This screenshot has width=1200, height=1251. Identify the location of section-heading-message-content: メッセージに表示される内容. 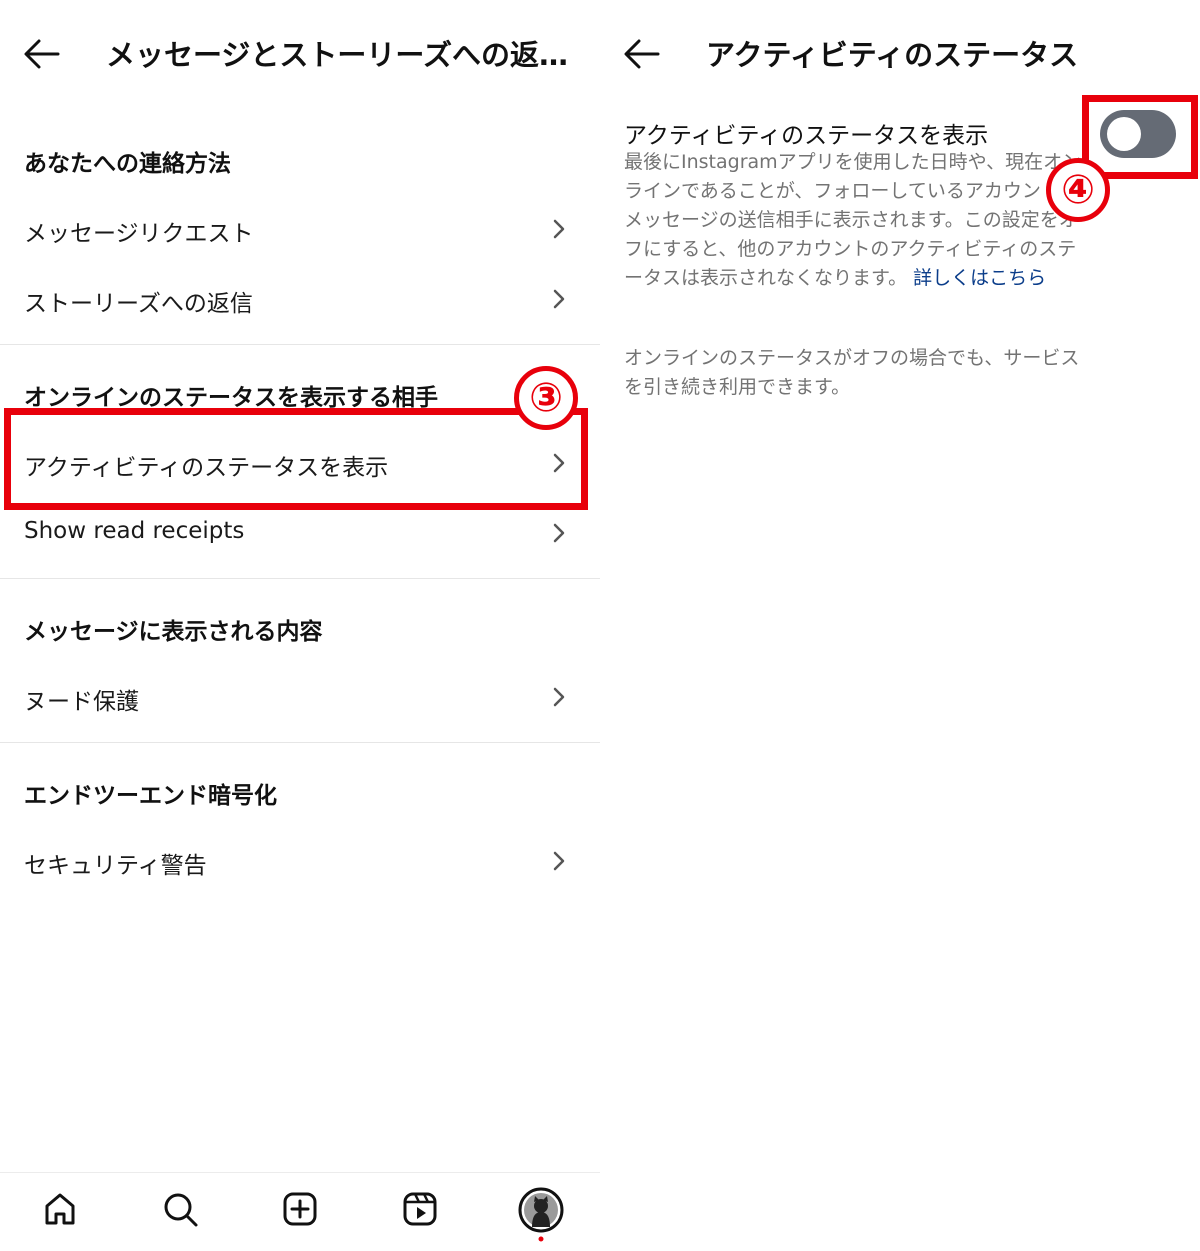
(173, 632).